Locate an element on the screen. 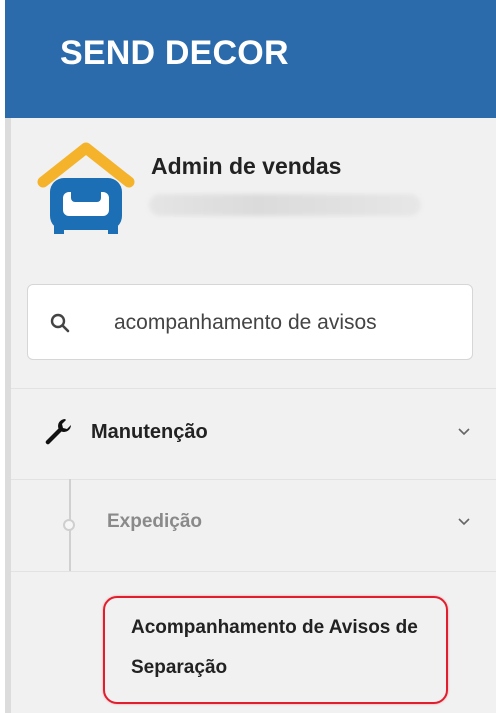 The image size is (496, 713). brand-title: SEND DECOR is located at coordinates (174, 53).